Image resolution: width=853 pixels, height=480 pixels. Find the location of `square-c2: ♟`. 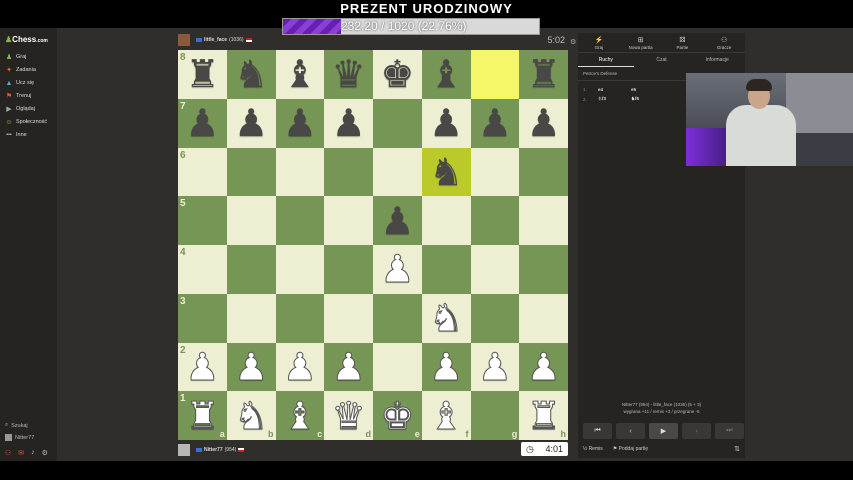

square-c2: ♟ is located at coordinates (300, 367).